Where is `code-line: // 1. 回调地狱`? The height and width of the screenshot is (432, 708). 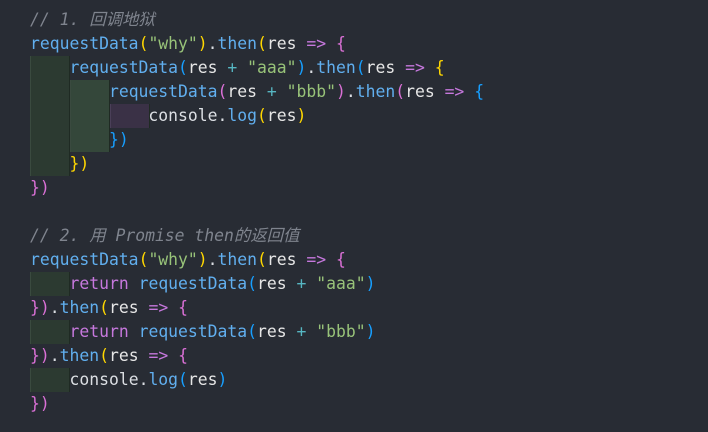 code-line: // 1. 回调地狱 is located at coordinates (92, 20).